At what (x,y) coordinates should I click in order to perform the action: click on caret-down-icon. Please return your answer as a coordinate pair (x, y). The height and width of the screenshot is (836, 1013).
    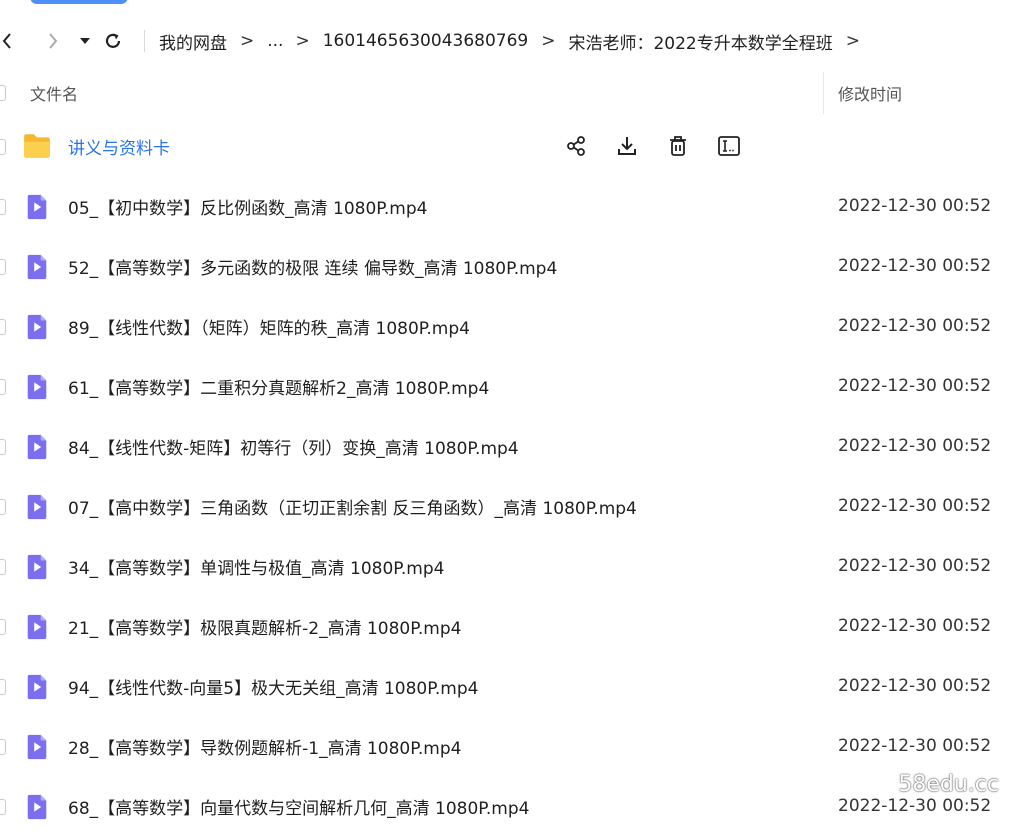
    Looking at the image, I should click on (85, 41).